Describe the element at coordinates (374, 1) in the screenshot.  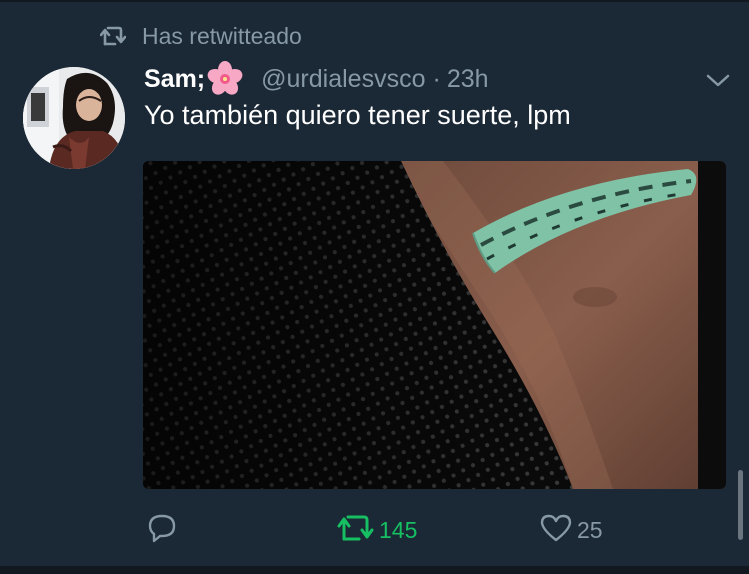
I see `top-divider` at that location.